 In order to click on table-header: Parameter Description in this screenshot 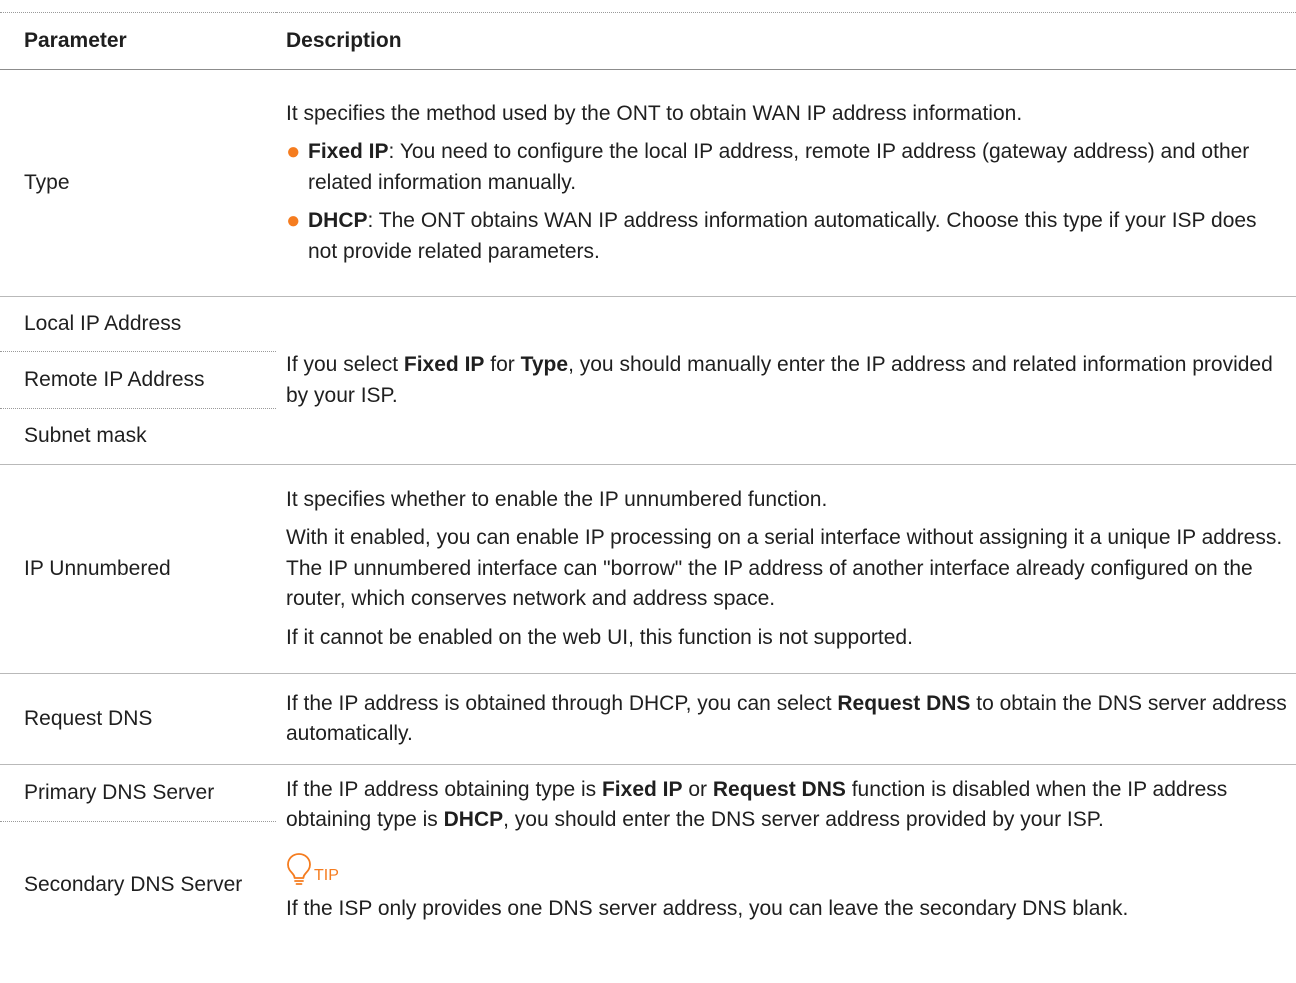, I will do `click(648, 41)`.